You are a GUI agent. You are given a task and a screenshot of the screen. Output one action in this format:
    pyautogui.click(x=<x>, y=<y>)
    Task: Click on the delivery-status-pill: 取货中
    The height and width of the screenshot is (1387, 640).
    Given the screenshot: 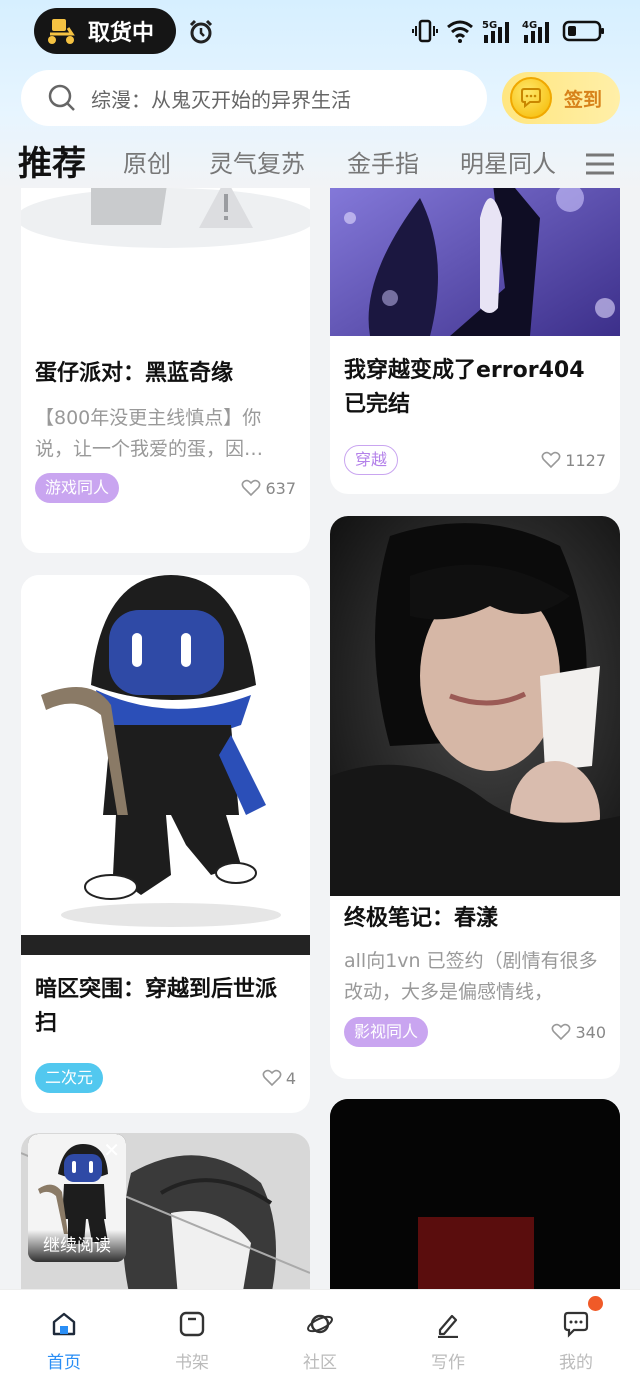 What is the action you would take?
    pyautogui.click(x=105, y=31)
    